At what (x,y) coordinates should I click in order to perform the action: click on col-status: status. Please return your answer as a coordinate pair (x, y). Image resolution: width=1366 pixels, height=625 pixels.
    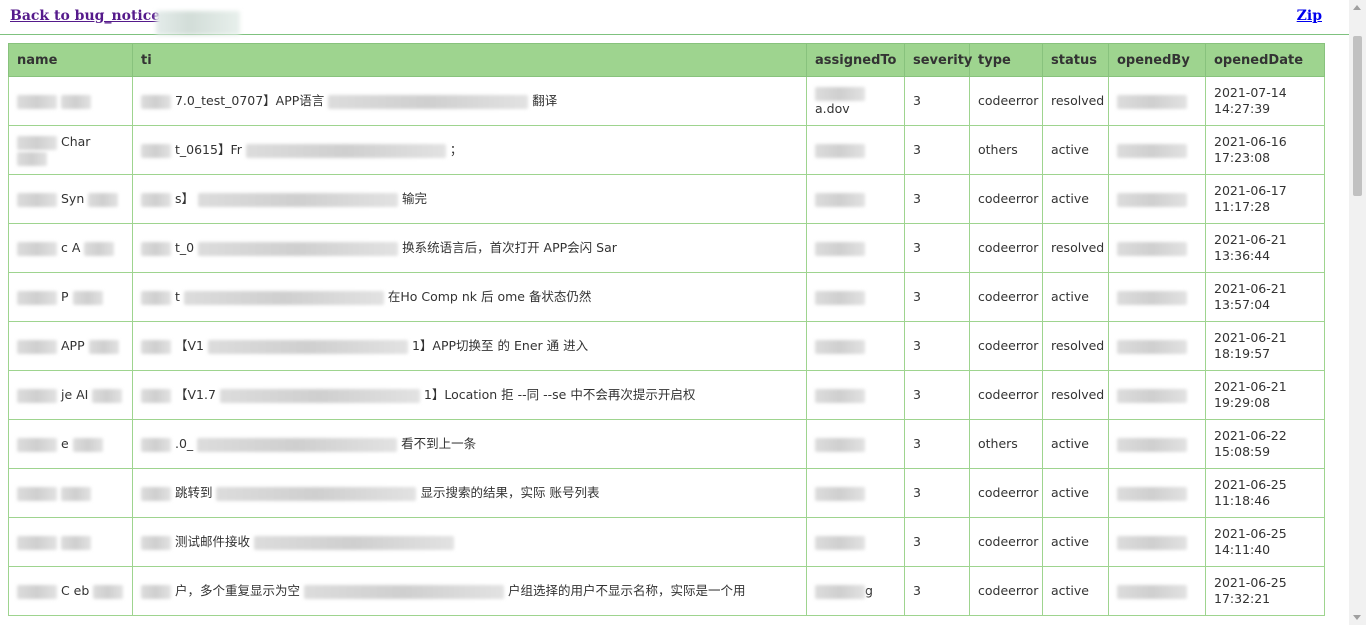
    Looking at the image, I should click on (1075, 60).